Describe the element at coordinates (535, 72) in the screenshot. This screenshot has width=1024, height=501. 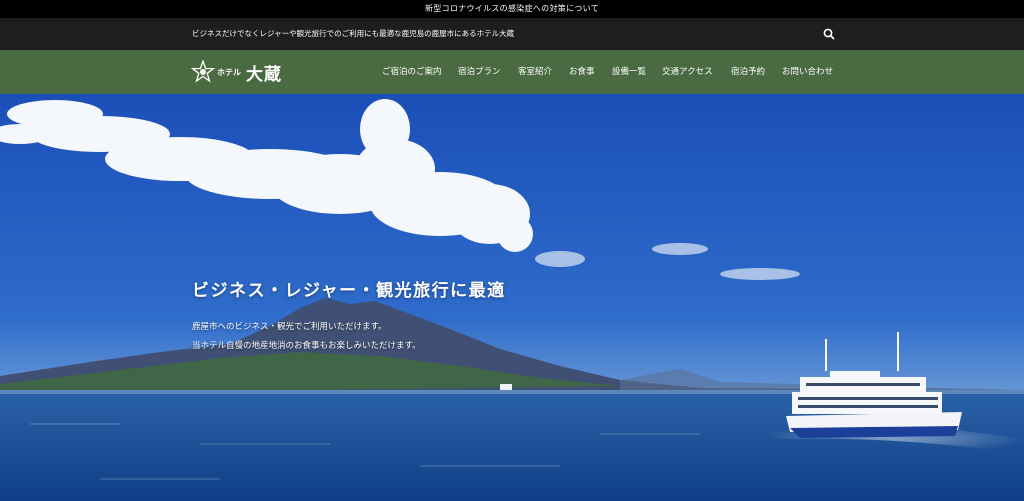
I see `nav-item-rooms: 客室紹介` at that location.